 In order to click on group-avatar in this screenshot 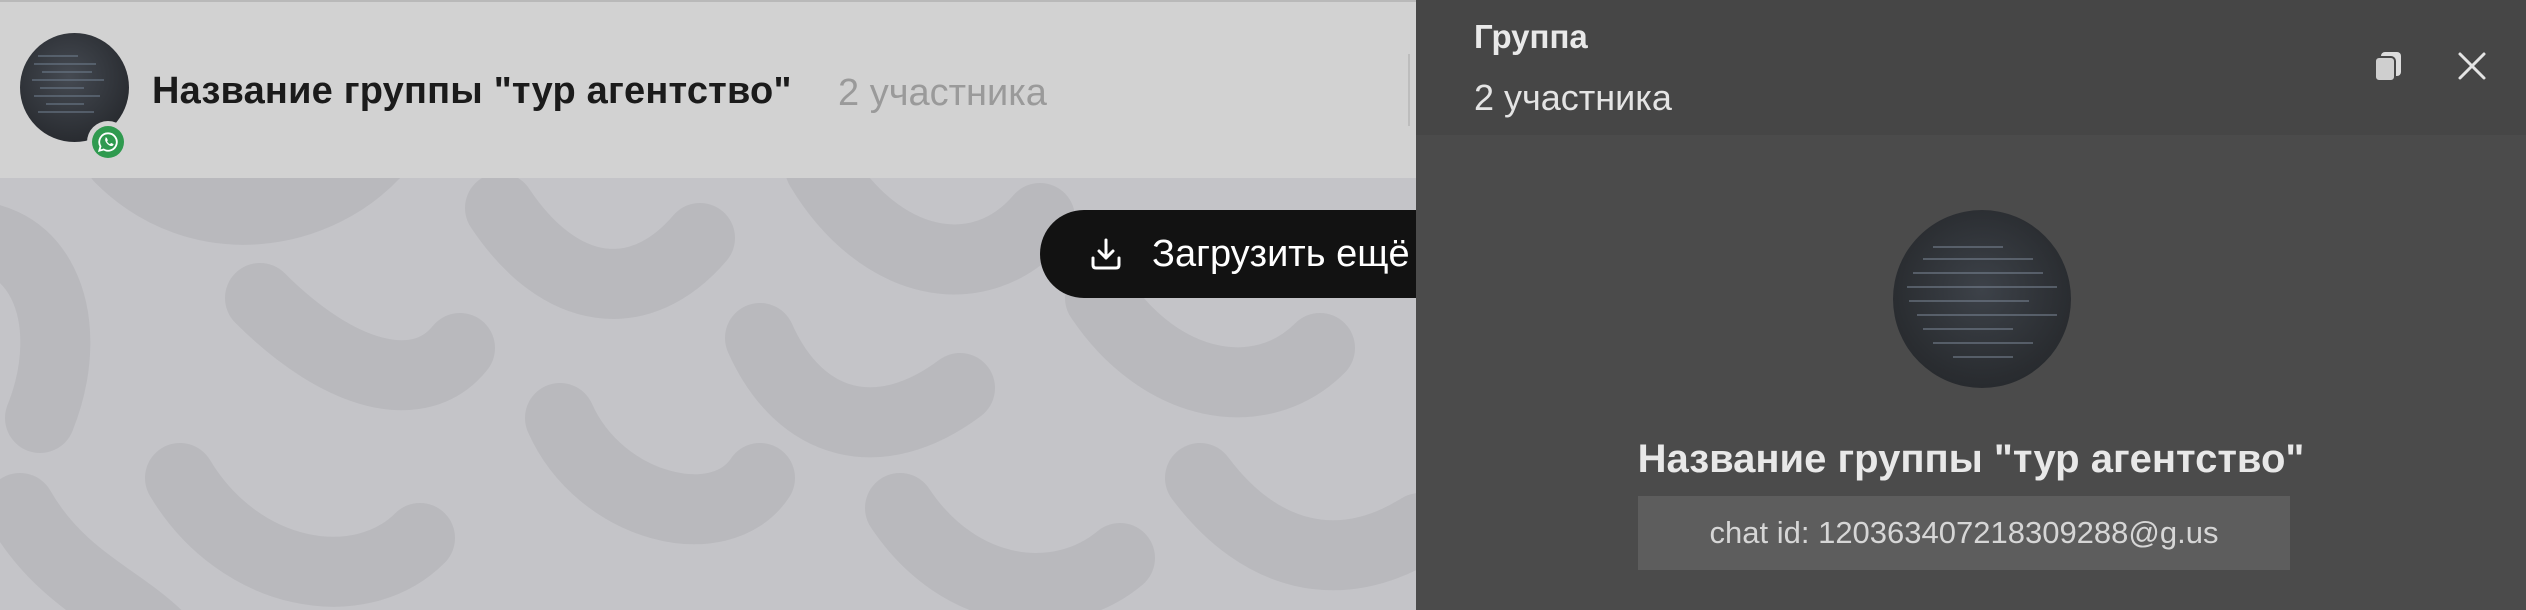, I will do `click(1982, 299)`.